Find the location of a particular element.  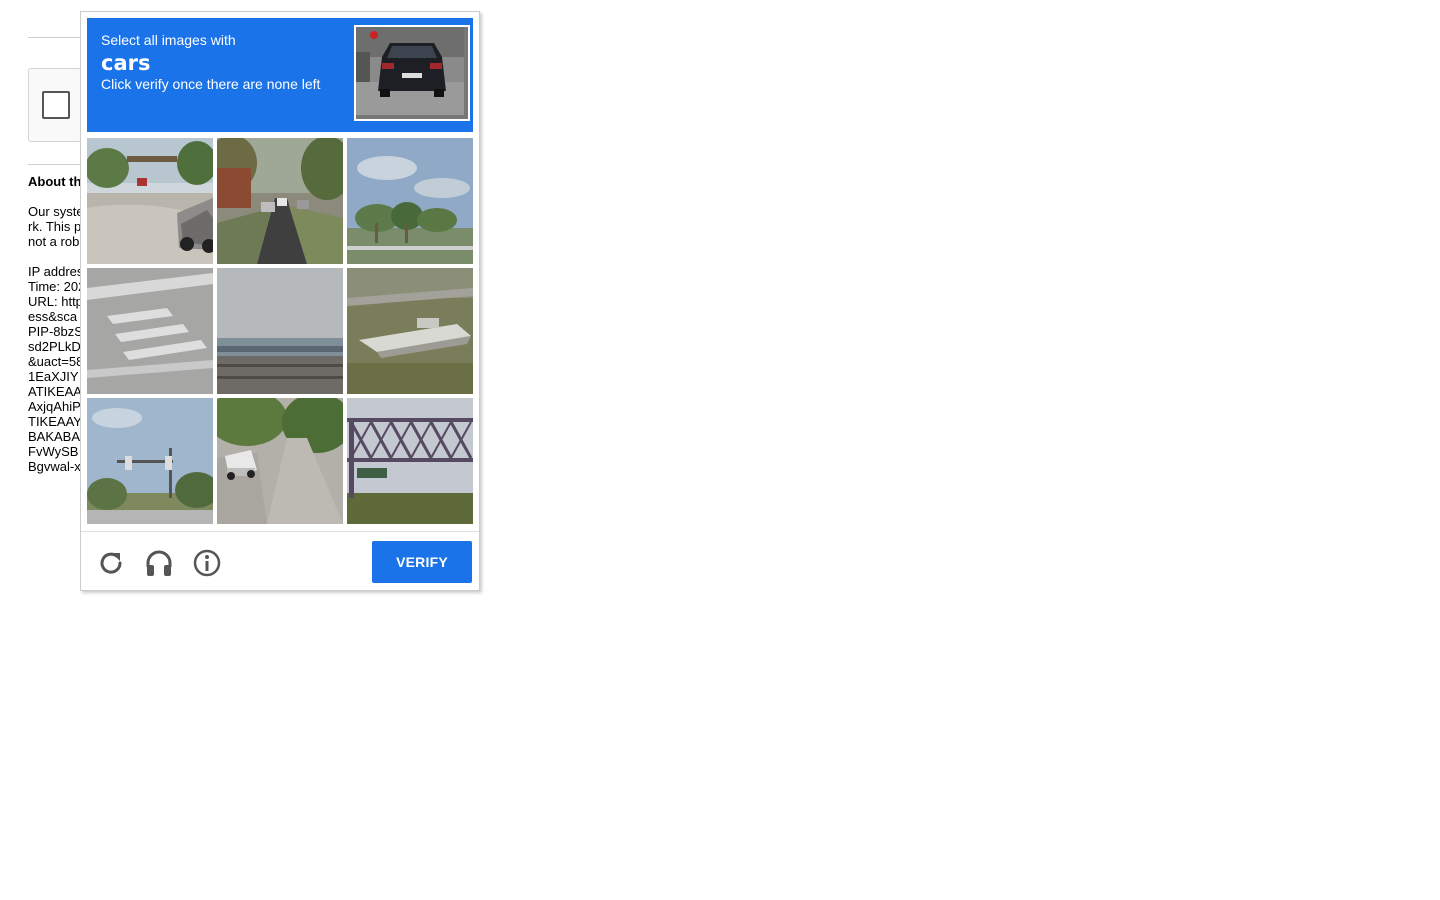

about-heading: About th is located at coordinates (55, 181).